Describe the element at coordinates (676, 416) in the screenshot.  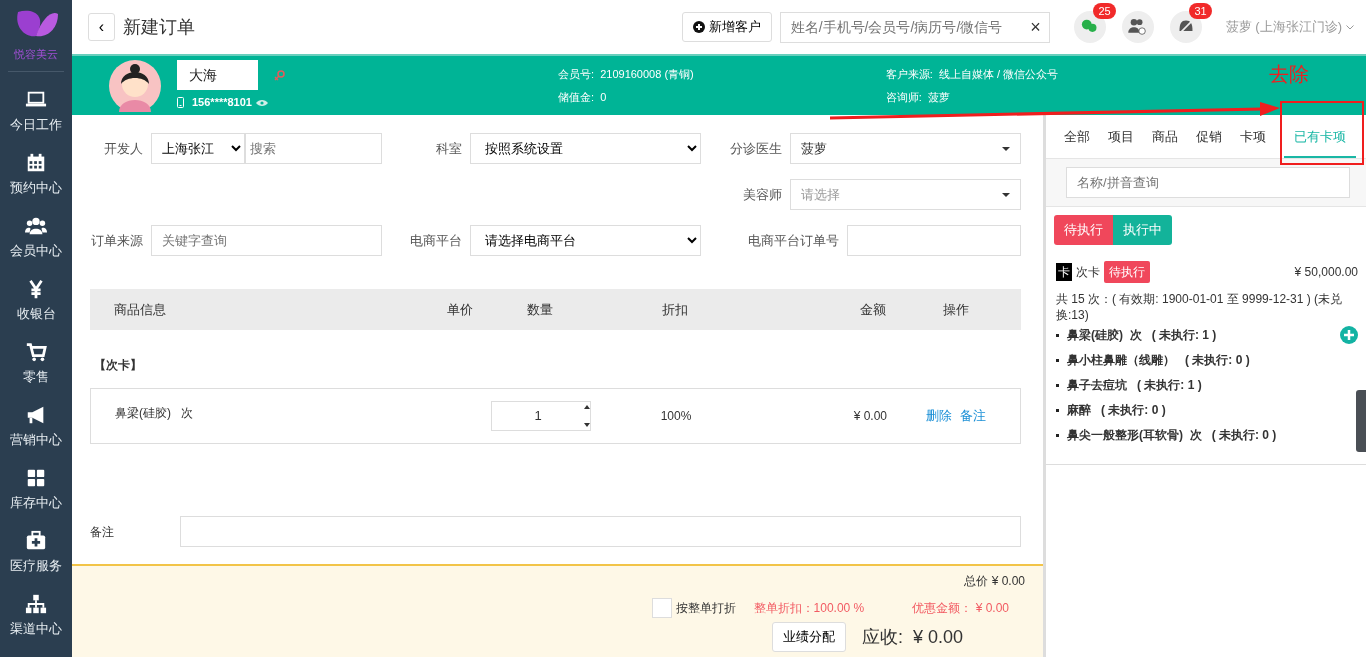
I see `discount-cell-text: 100%` at that location.